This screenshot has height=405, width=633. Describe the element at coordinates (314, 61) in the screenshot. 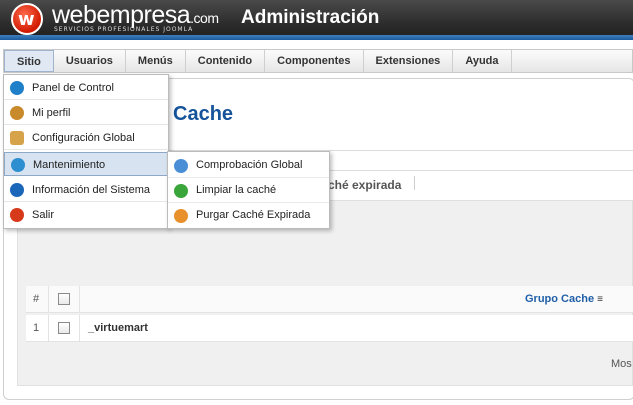

I see `menu-componentes: Componentes` at that location.